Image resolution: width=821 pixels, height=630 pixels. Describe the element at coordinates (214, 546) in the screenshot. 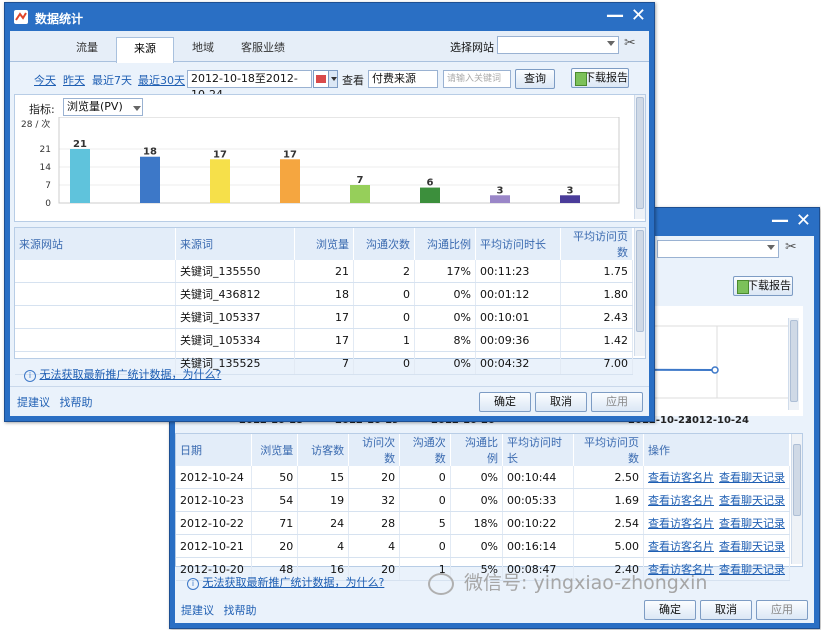

I see `table-cell: 2012-10-21` at that location.